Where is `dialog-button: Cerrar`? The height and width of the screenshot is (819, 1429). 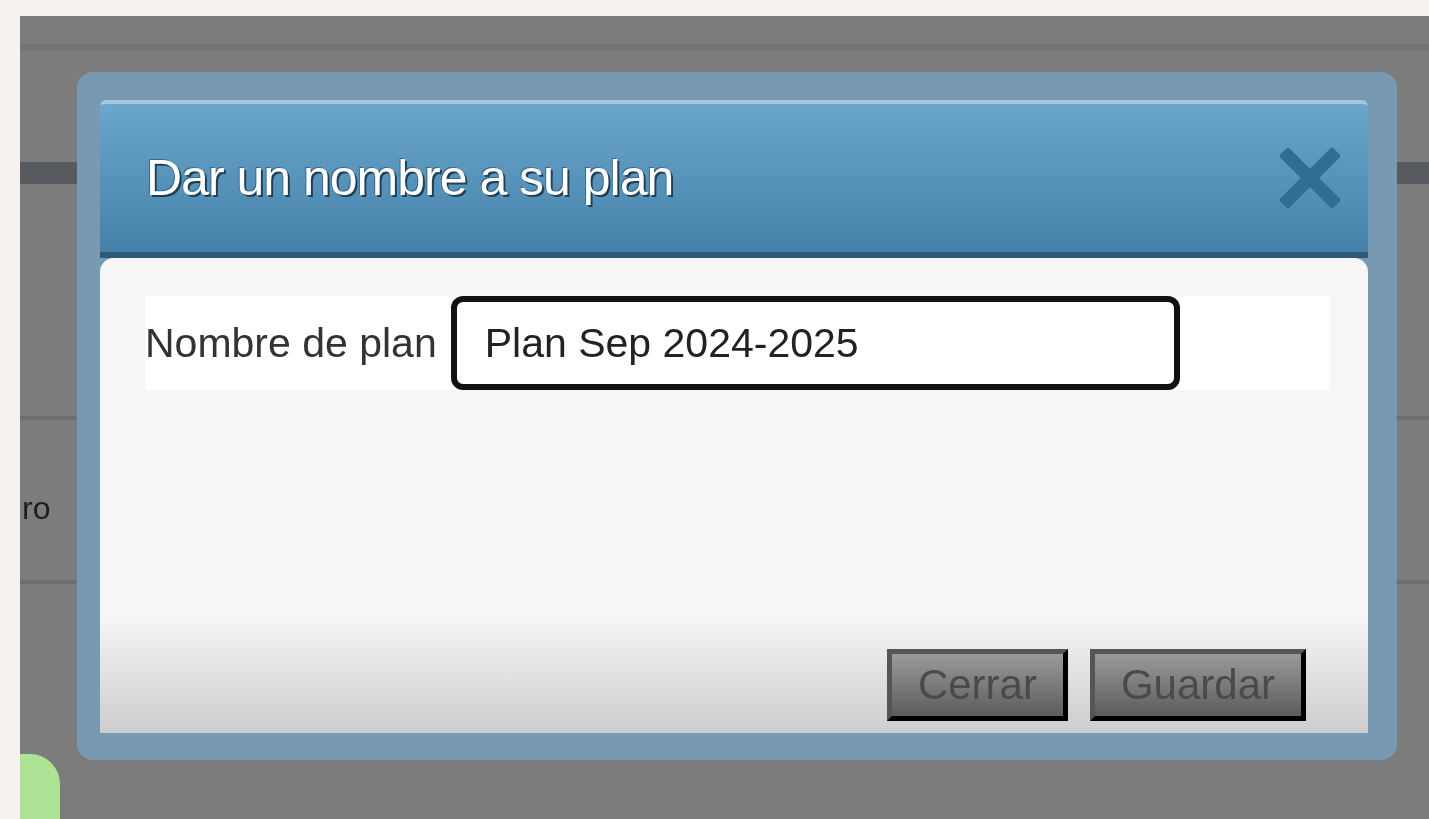 dialog-button: Cerrar is located at coordinates (977, 685).